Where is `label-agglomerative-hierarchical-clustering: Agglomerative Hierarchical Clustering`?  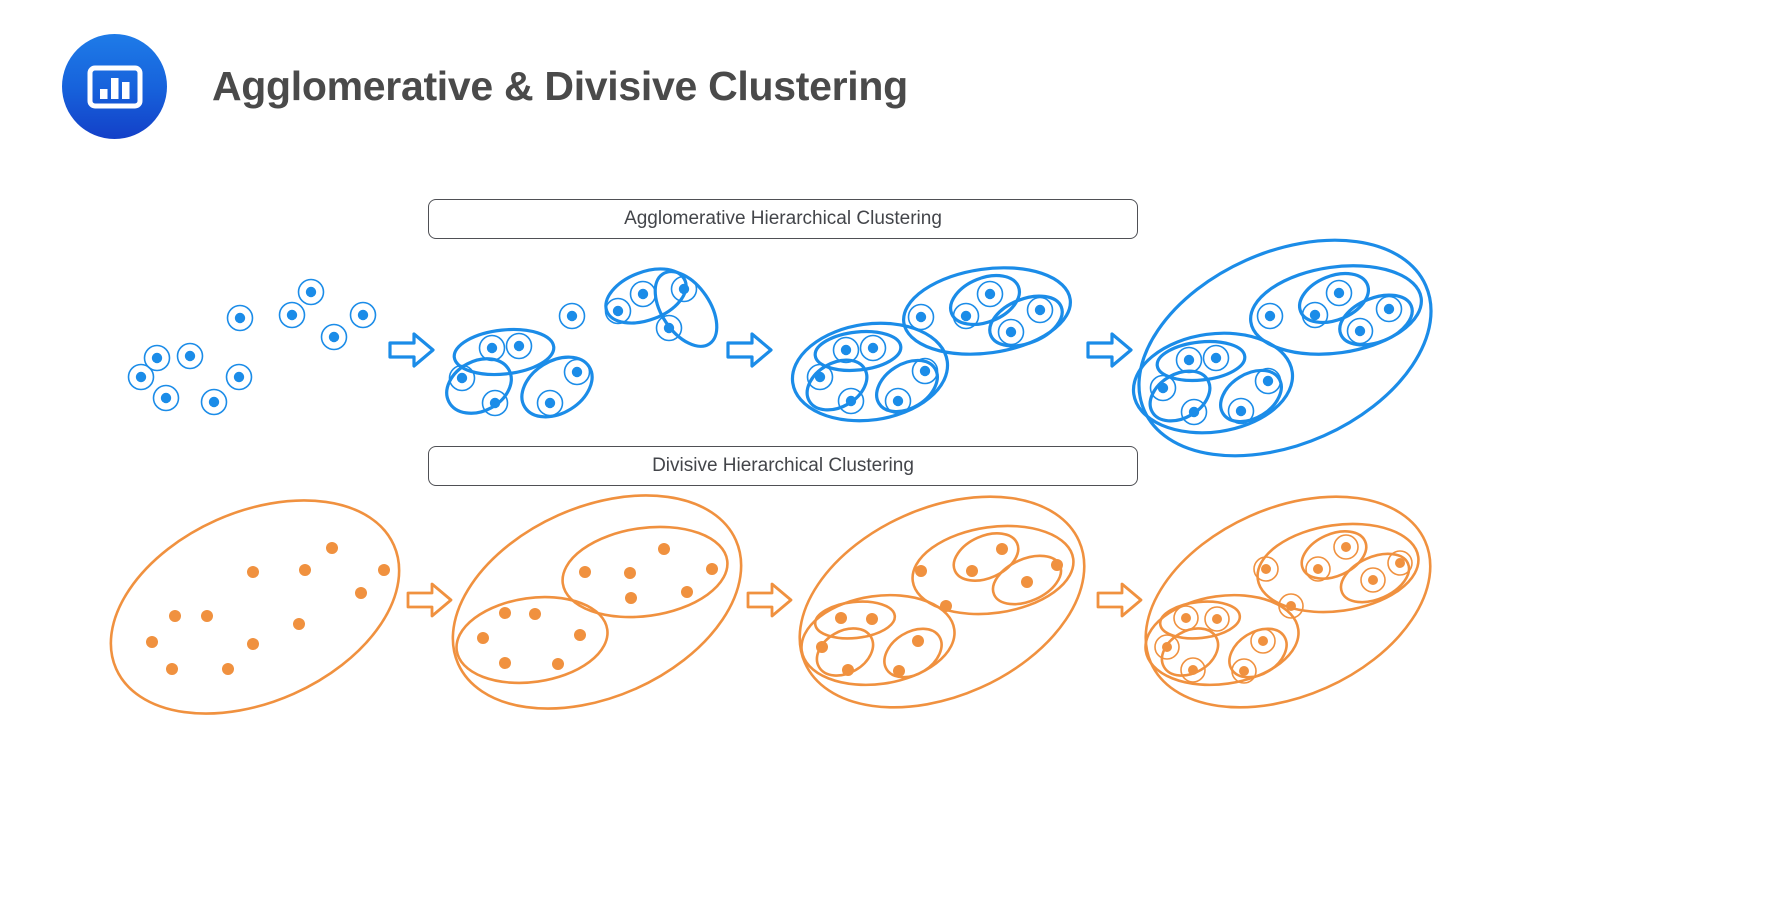
label-agglomerative-hierarchical-clustering: Agglomerative Hierarchical Clustering is located at coordinates (783, 219).